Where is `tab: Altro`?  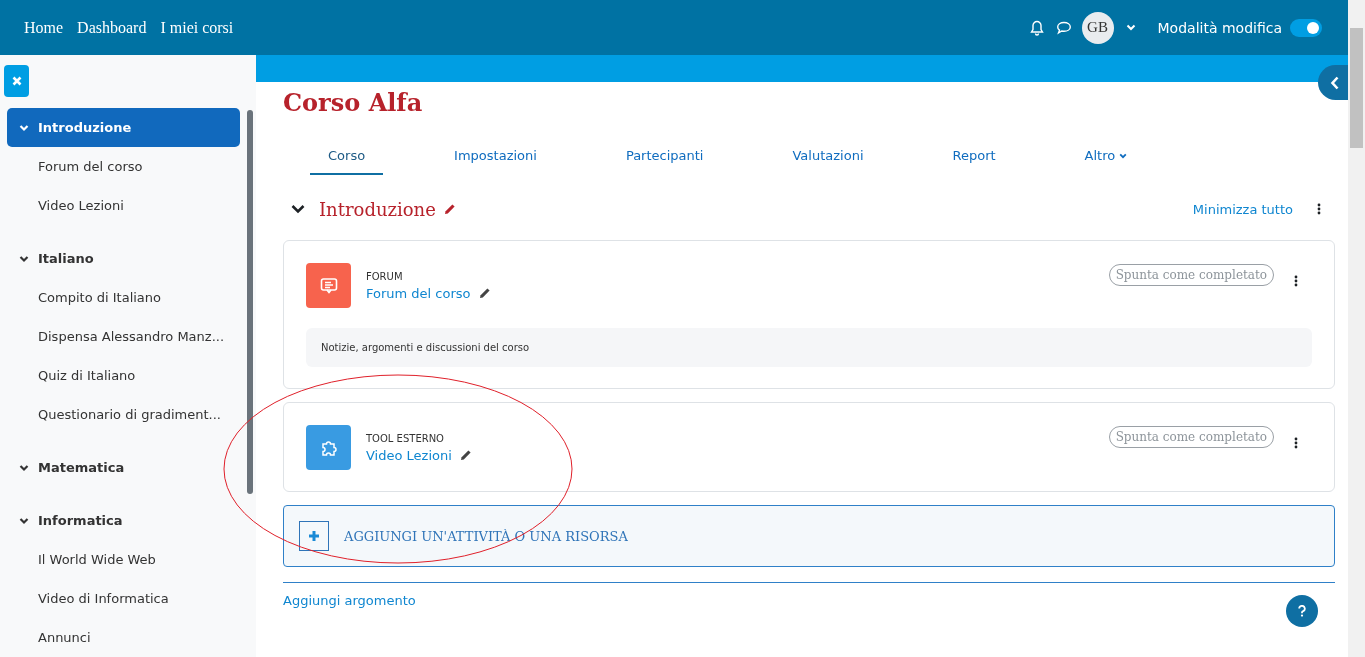 tab: Altro is located at coordinates (1106, 156).